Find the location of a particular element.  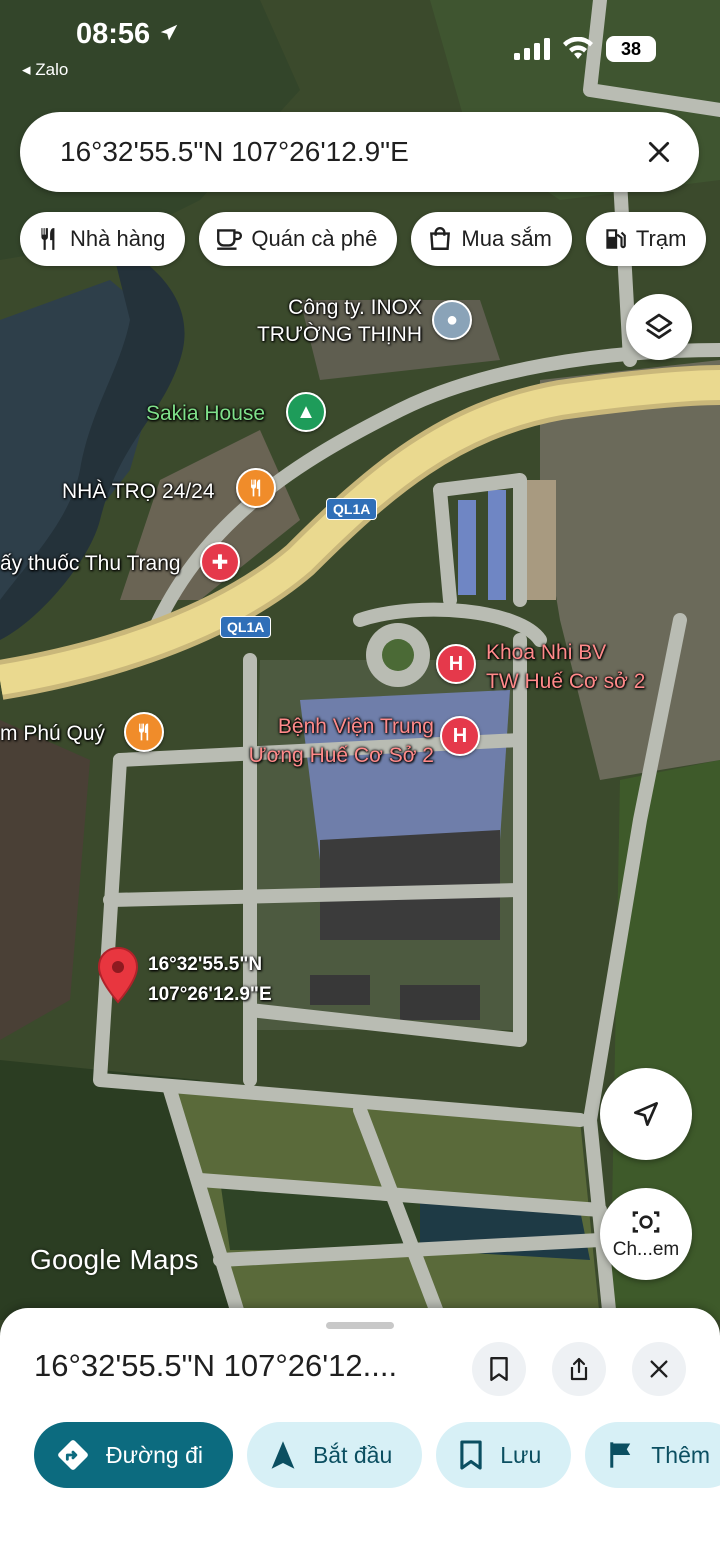

chip-restaurants: Nhà hàng is located at coordinates (103, 239).